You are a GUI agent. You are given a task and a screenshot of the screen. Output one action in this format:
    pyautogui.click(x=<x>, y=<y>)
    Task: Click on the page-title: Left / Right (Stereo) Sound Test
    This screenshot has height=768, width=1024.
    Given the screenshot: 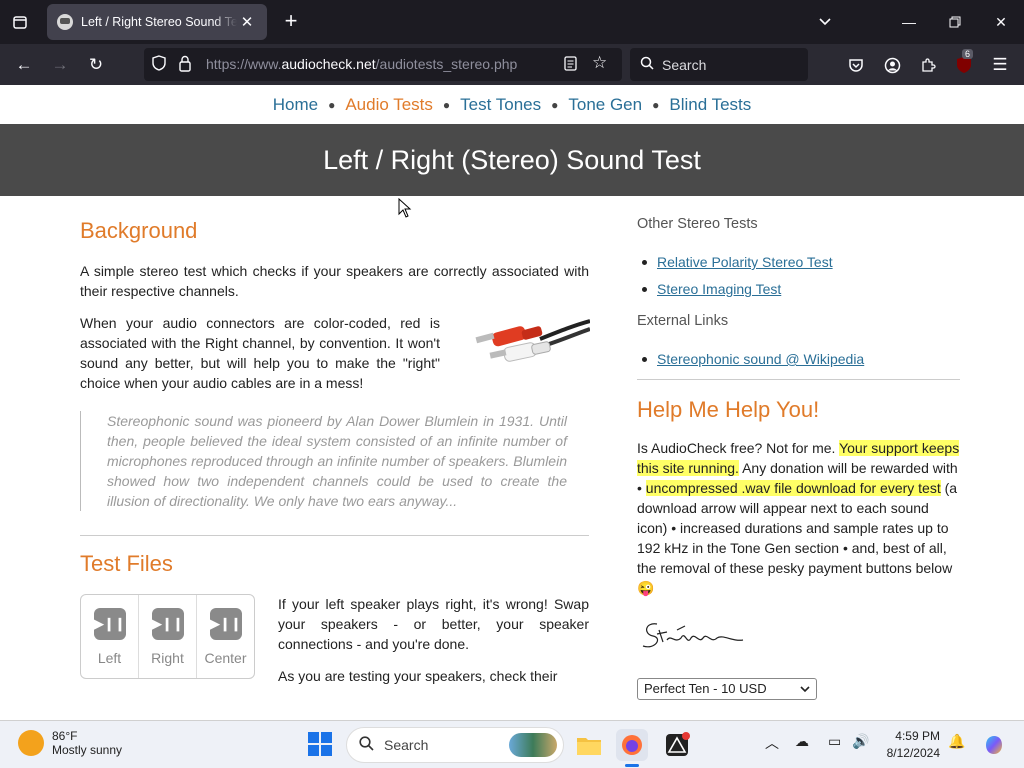 What is the action you would take?
    pyautogui.click(x=512, y=159)
    